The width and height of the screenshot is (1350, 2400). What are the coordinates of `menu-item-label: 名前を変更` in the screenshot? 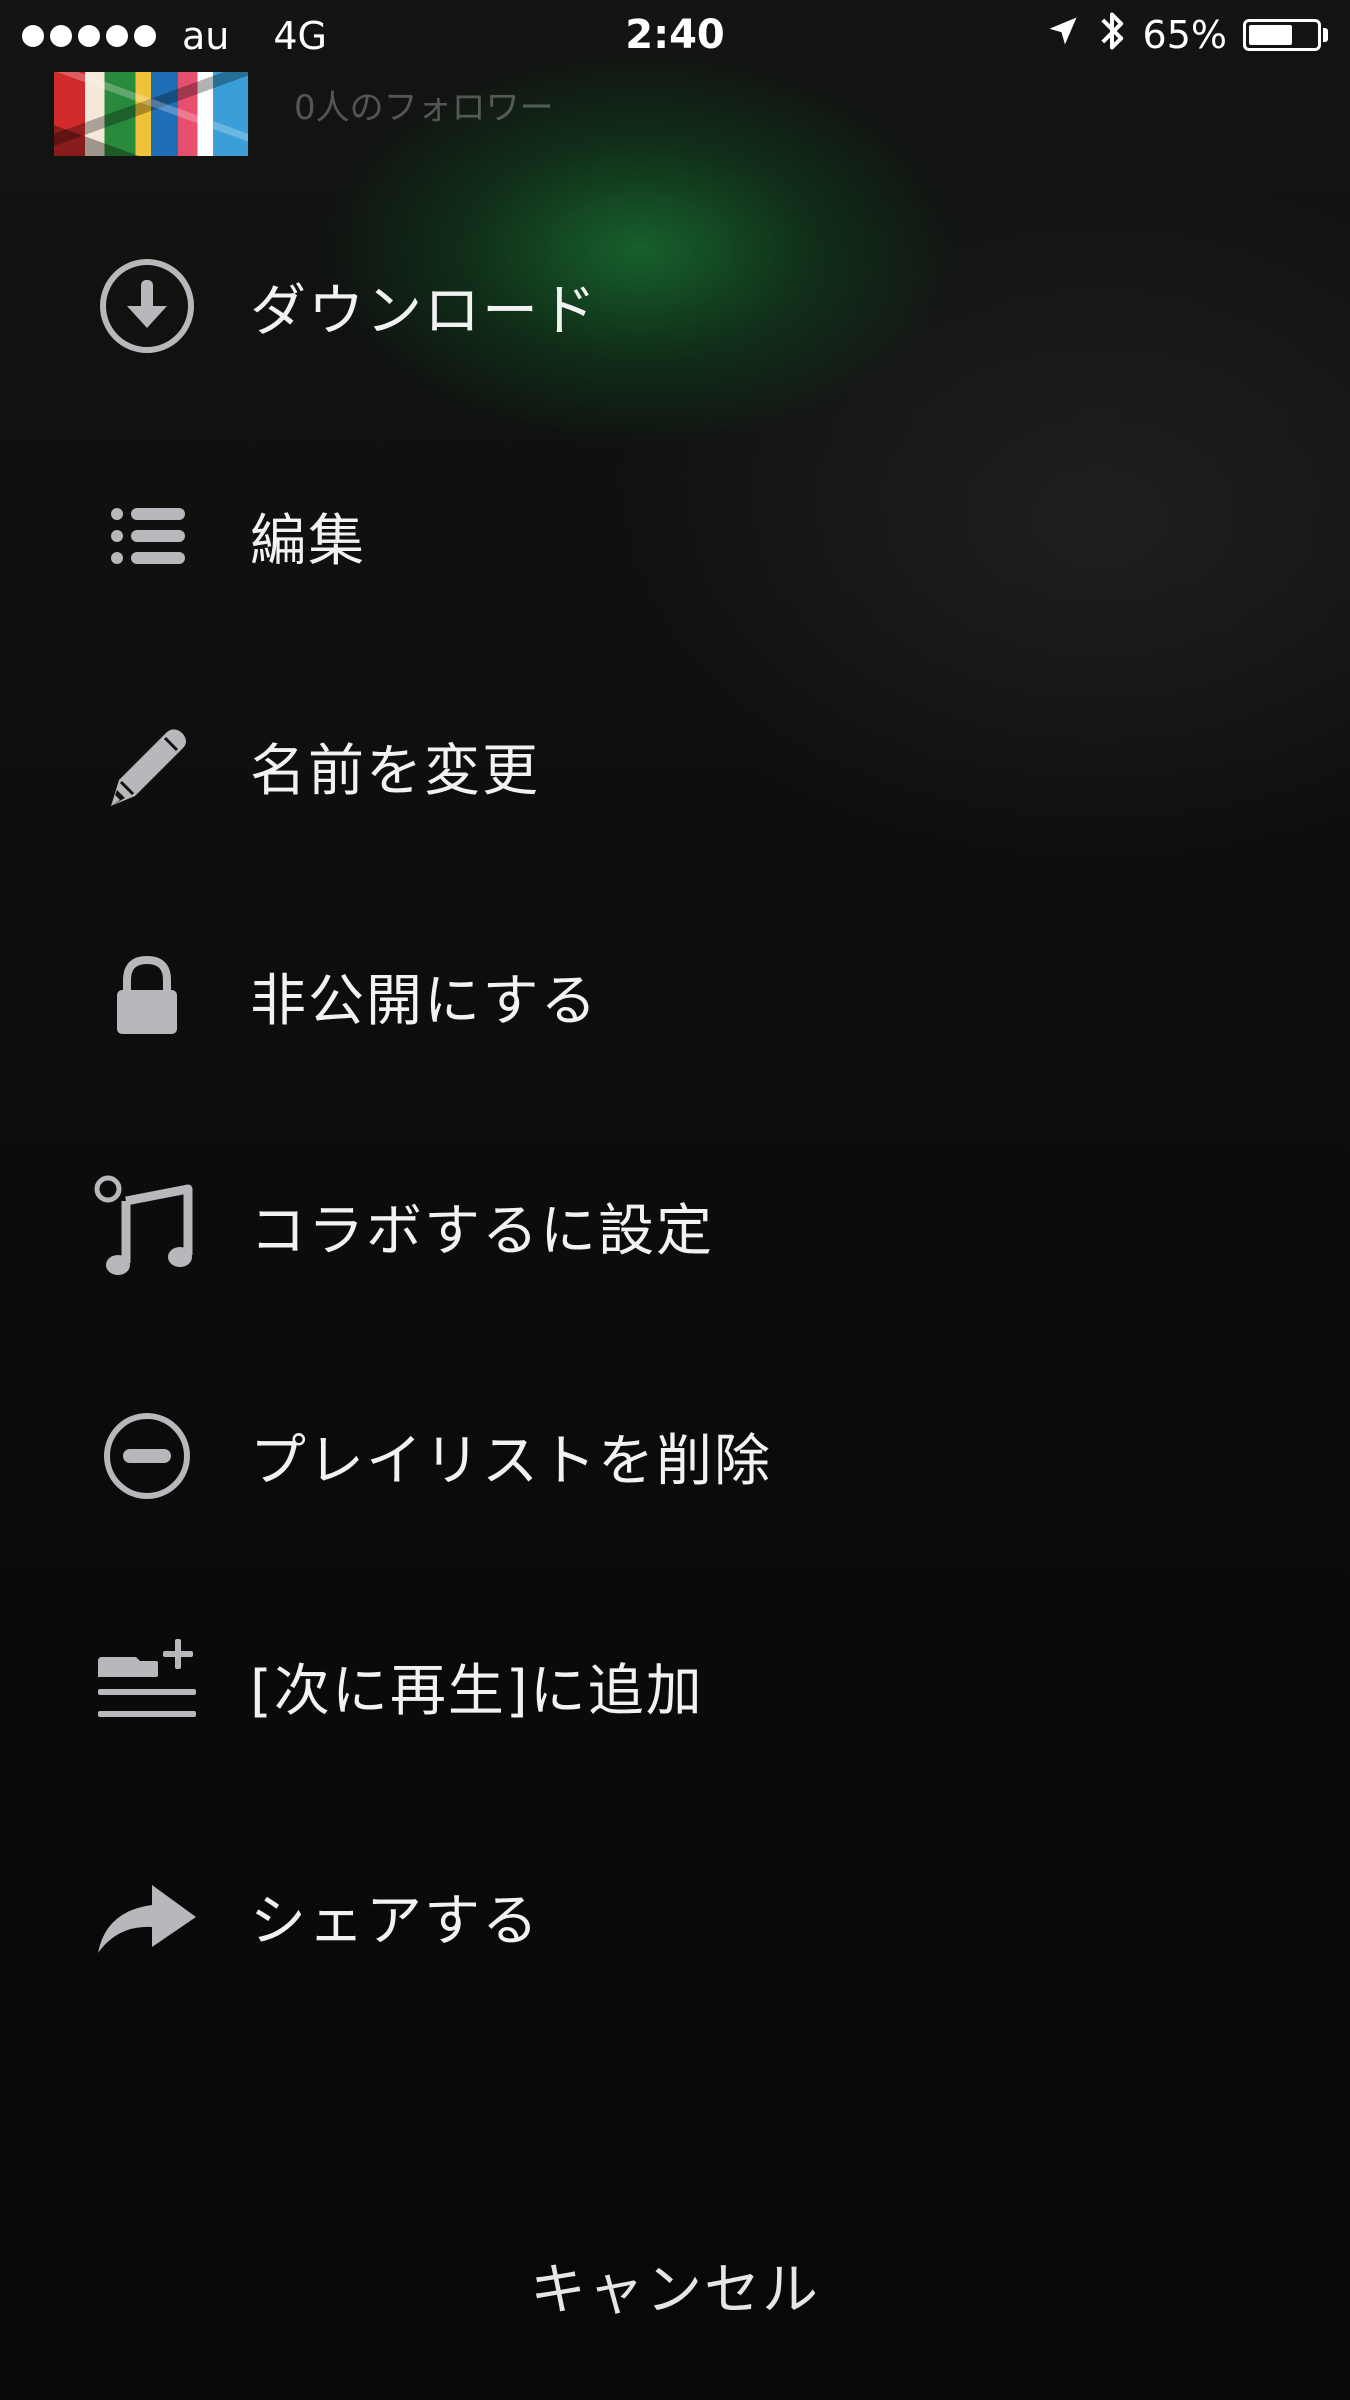 It's located at (395, 771).